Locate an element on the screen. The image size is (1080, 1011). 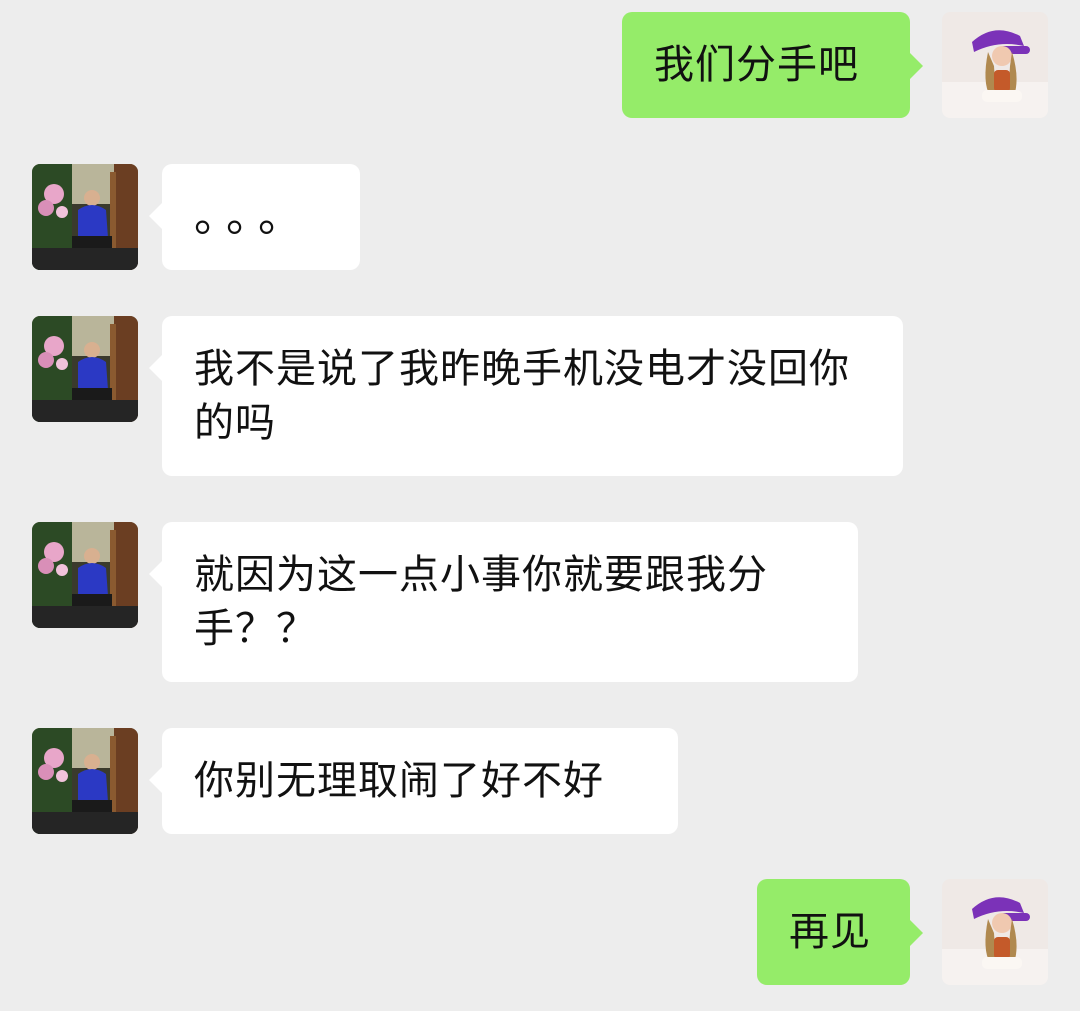
message-row-outgoing: 再见 is located at coordinates (540, 933).